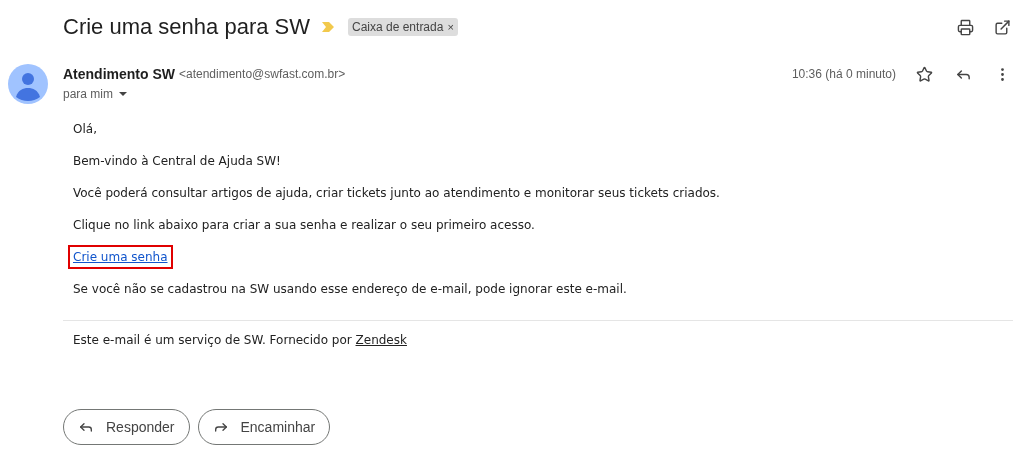 The height and width of the screenshot is (461, 1023). Describe the element at coordinates (177, 161) in the screenshot. I see `body-paragraph: Bem-vindo à Central de Ajuda SW!` at that location.